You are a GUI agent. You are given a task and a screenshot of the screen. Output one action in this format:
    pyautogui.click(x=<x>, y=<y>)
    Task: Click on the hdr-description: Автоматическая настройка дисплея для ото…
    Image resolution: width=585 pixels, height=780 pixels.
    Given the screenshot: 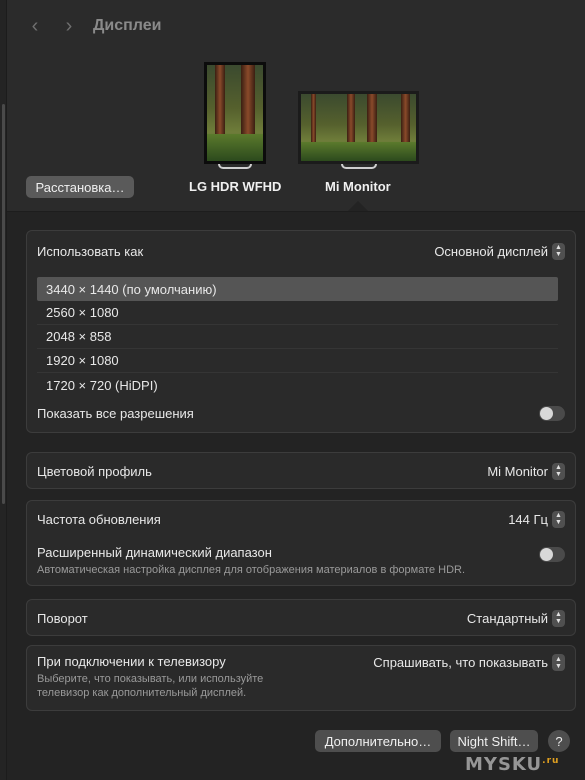 What is the action you would take?
    pyautogui.click(x=251, y=570)
    